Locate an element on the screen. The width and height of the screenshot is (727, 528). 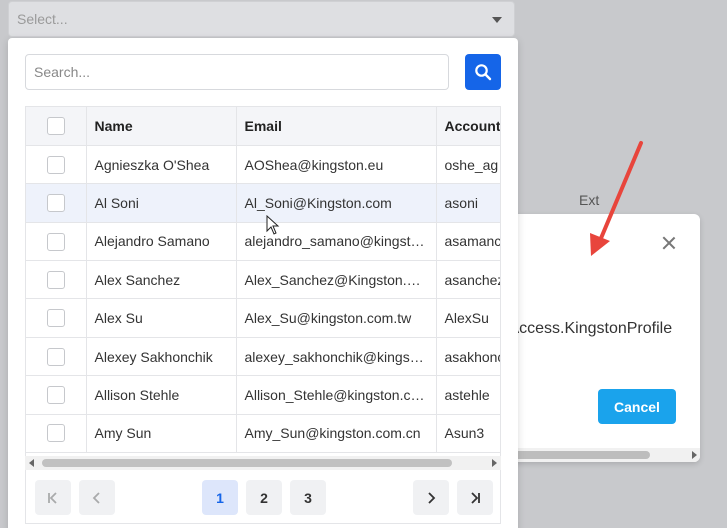
name-cell: Alex Sanchez is located at coordinates (161, 280).